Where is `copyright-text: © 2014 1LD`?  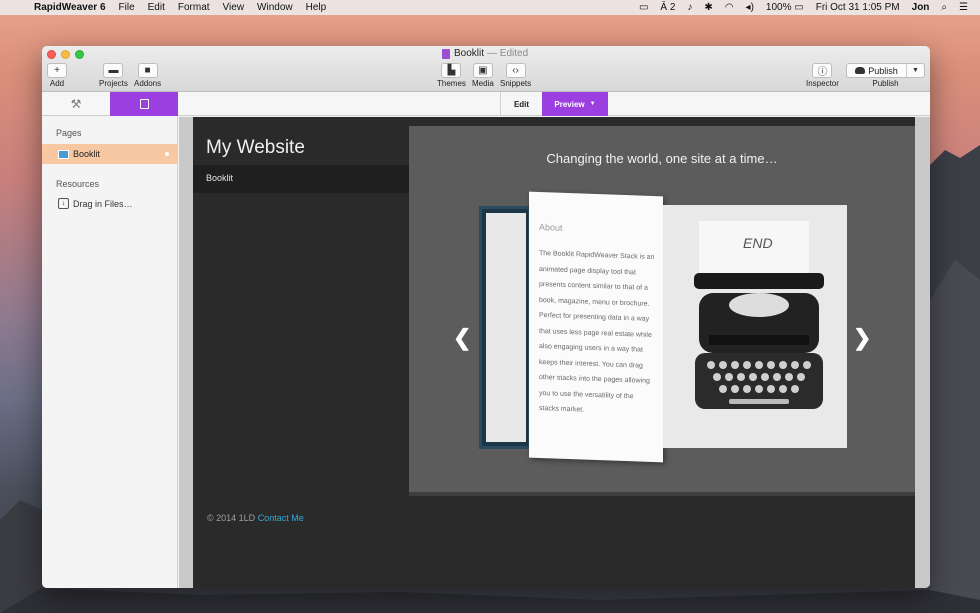 copyright-text: © 2014 1LD is located at coordinates (231, 518).